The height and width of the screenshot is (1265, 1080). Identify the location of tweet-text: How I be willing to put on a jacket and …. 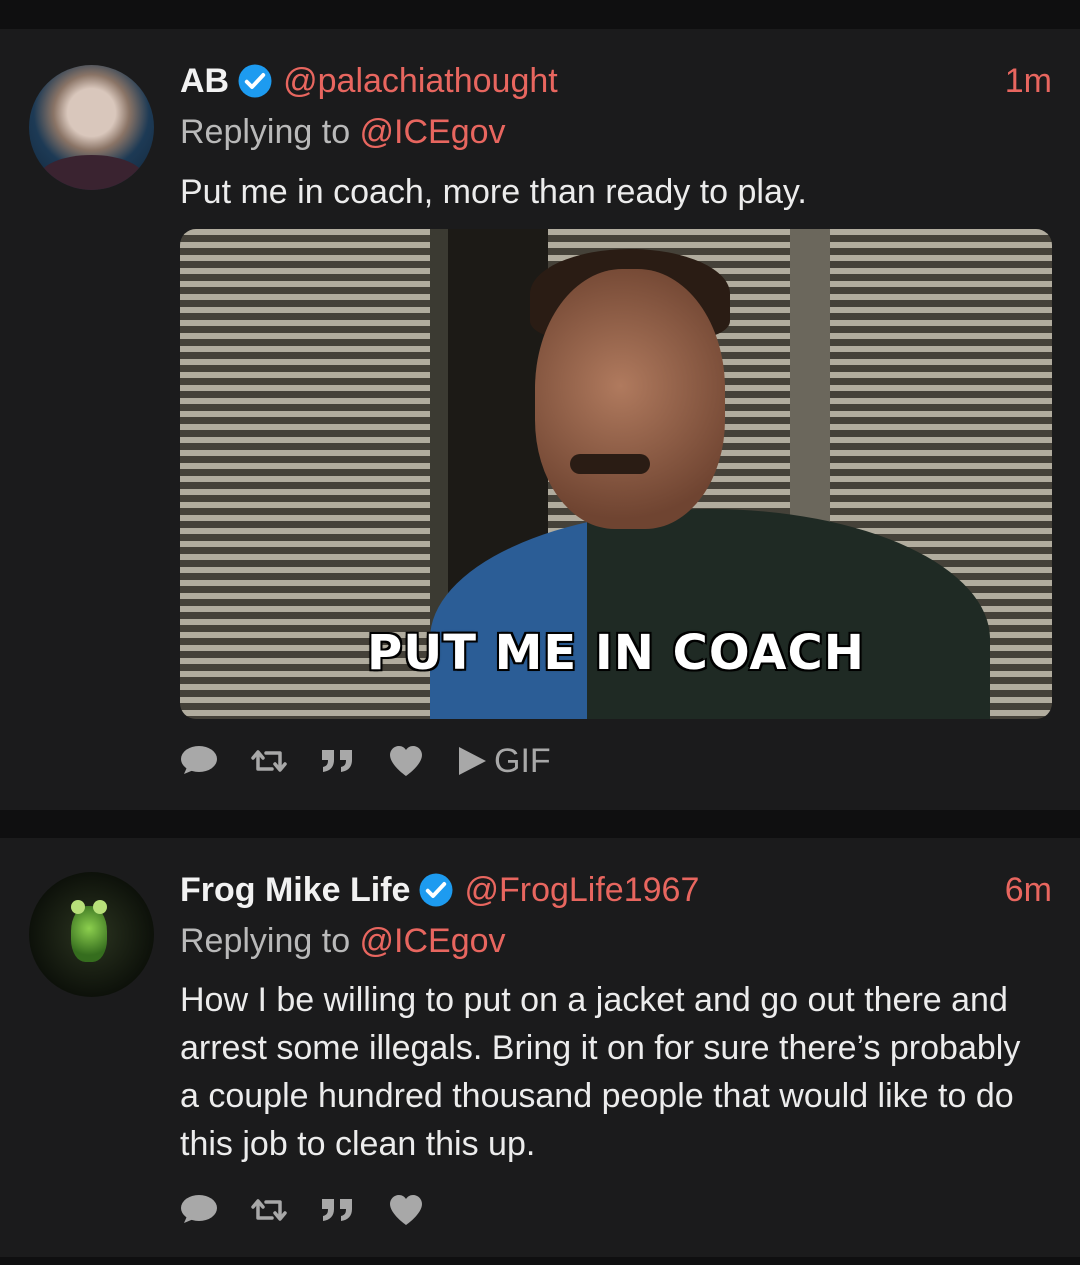
(600, 1072).